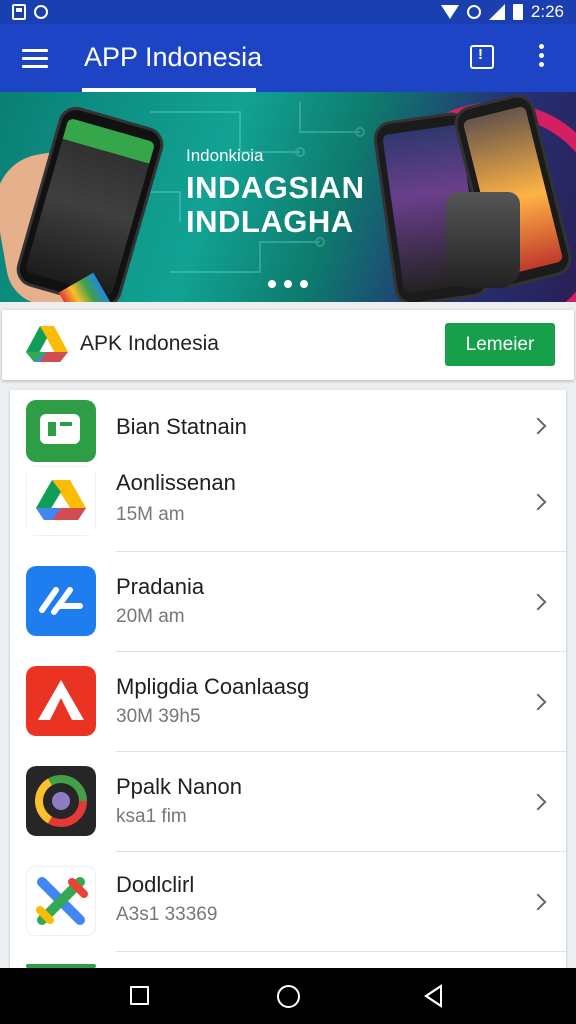  Describe the element at coordinates (39, 58) in the screenshot. I see `menu-icon` at that location.